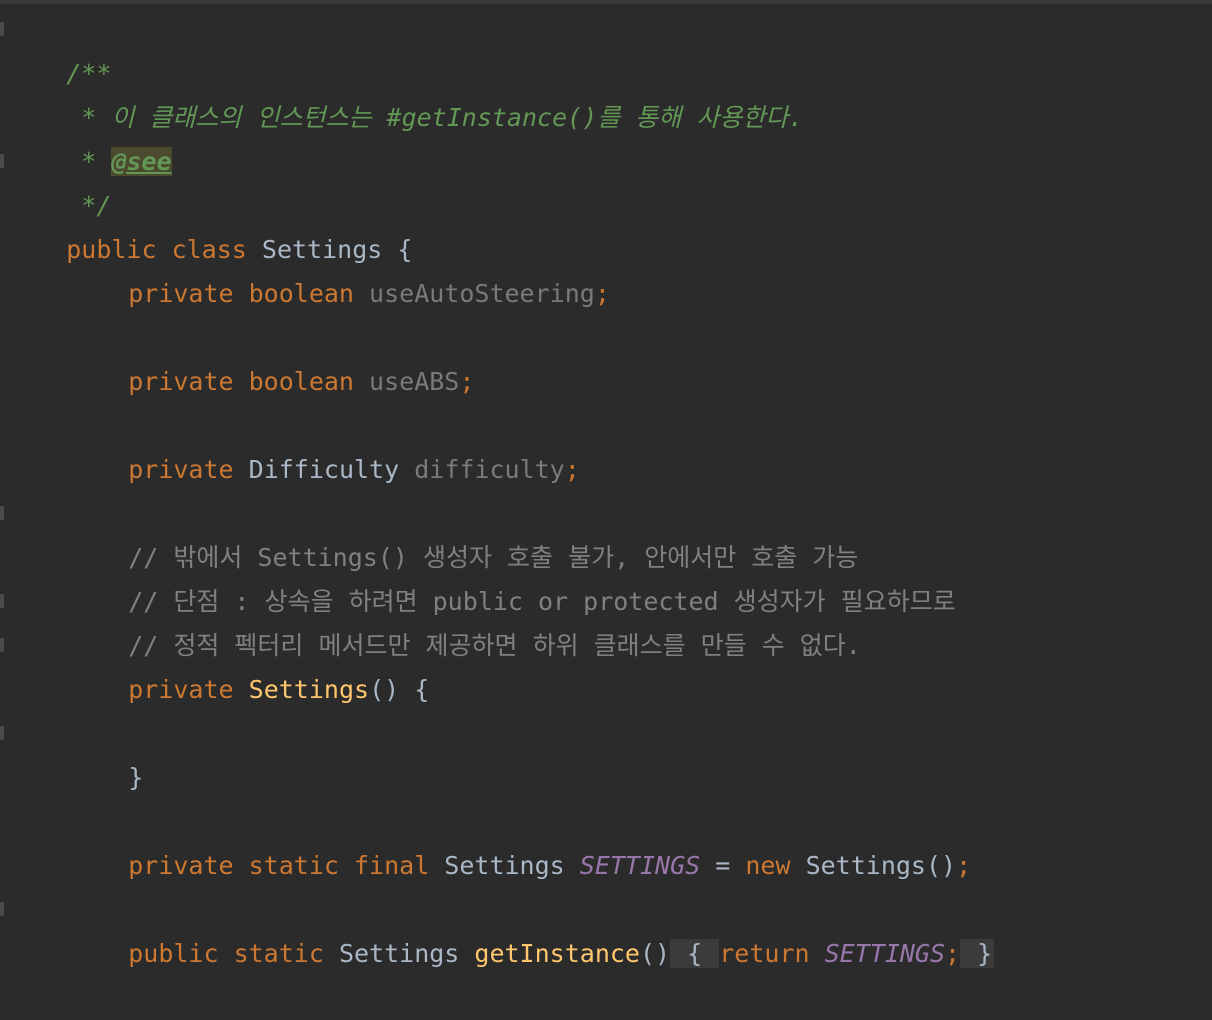 The image size is (1212, 1020). I want to click on doc-comment-token: * 이 클래스의 인스턴스는 #getInstance()를 통해 사용한다., so click(435, 117).